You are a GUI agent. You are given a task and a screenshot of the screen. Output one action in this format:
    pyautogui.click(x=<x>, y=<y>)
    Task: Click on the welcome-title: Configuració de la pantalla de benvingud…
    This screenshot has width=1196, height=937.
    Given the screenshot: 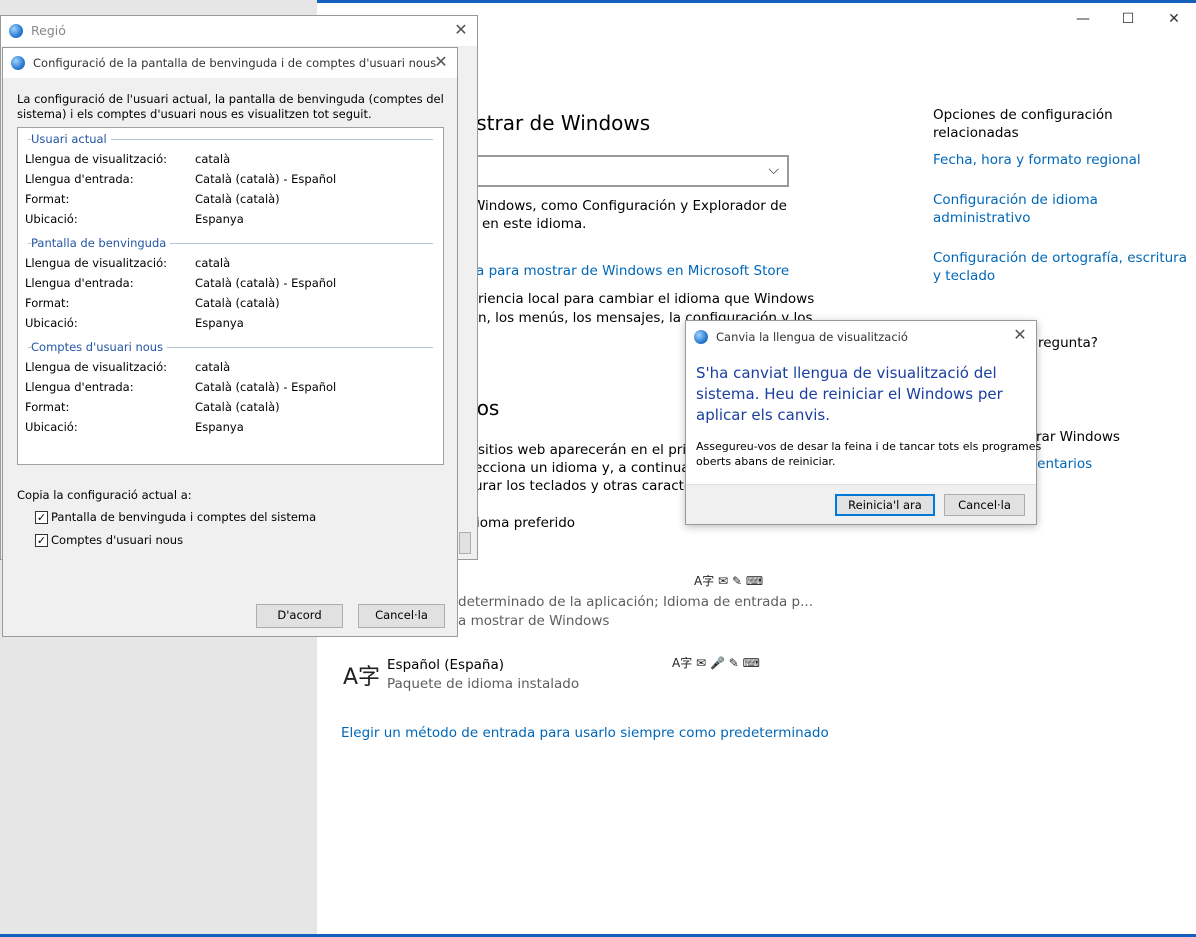 What is the action you would take?
    pyautogui.click(x=235, y=63)
    